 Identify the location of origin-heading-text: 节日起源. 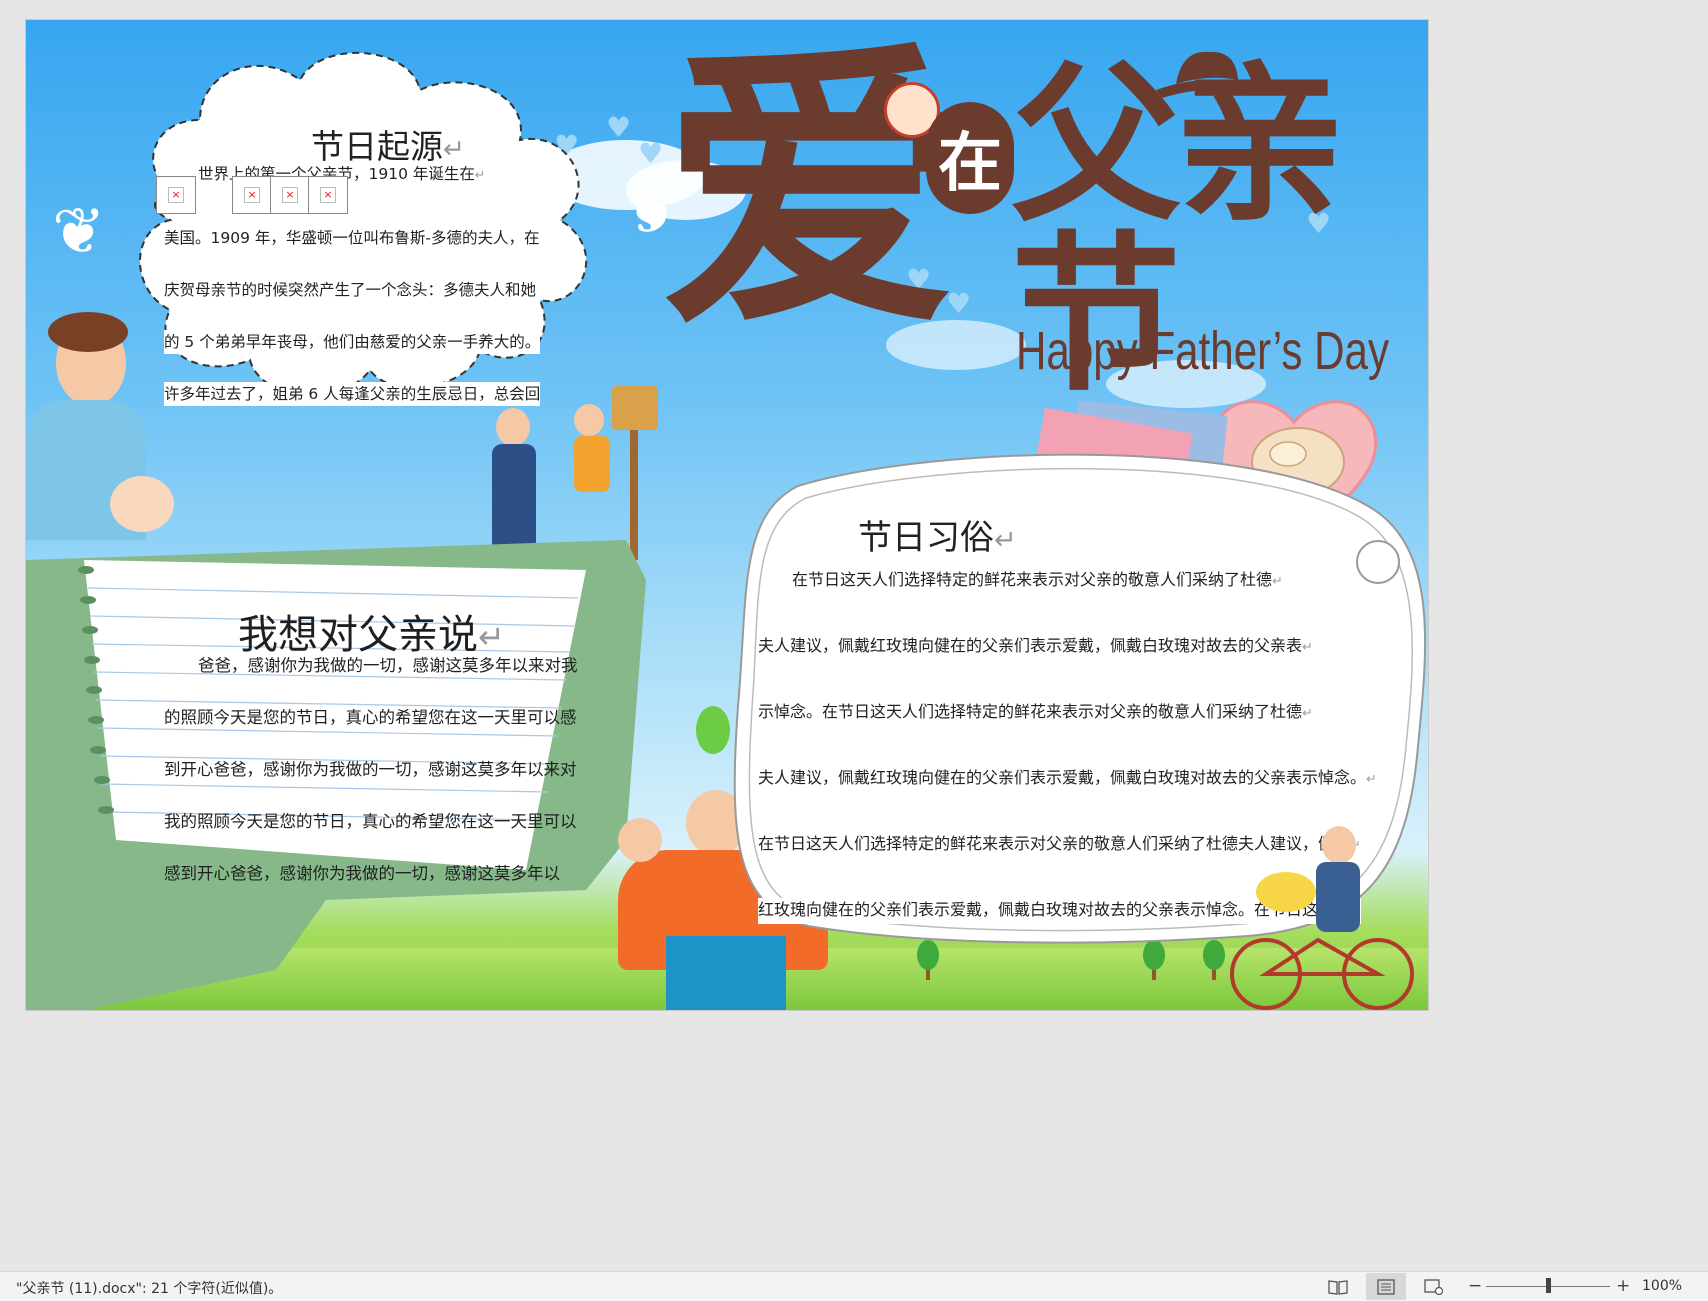
(377, 146).